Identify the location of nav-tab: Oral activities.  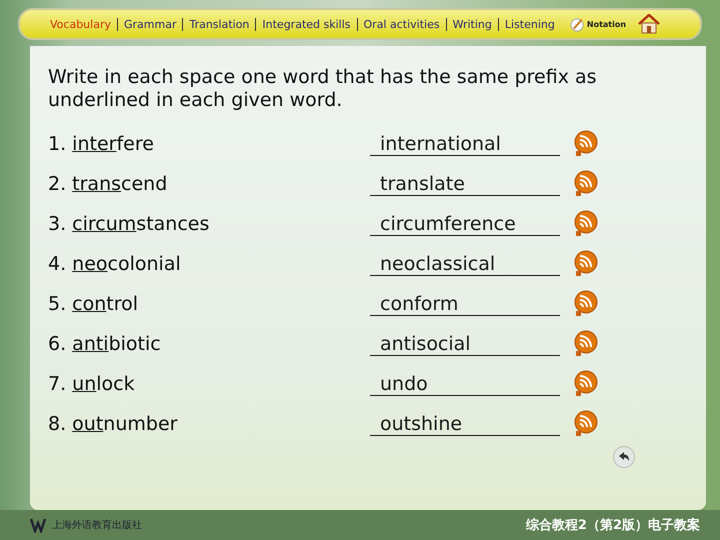
(402, 24).